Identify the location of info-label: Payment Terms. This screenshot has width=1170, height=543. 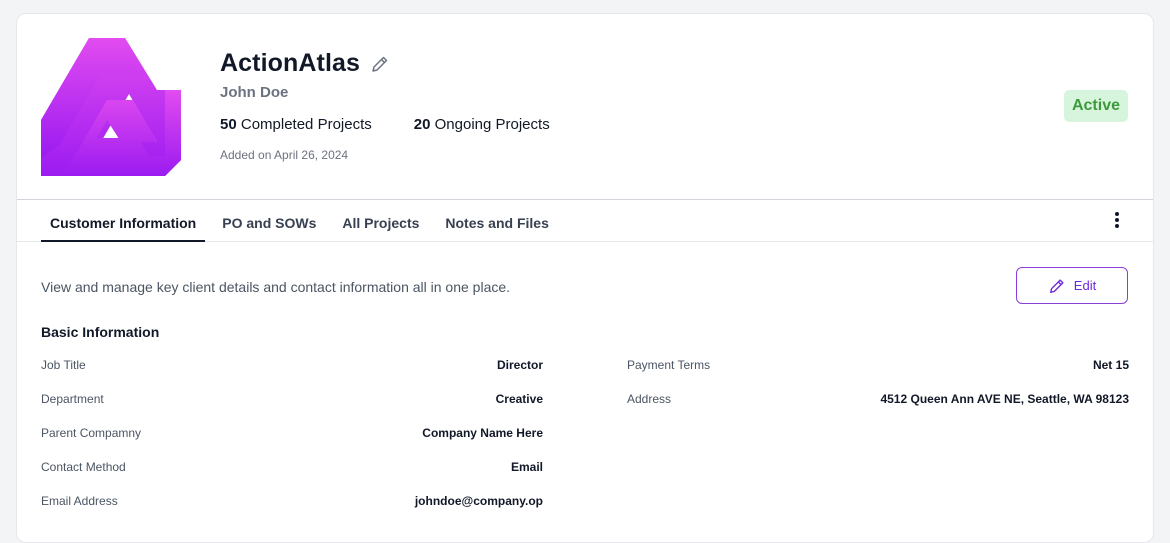
(669, 365).